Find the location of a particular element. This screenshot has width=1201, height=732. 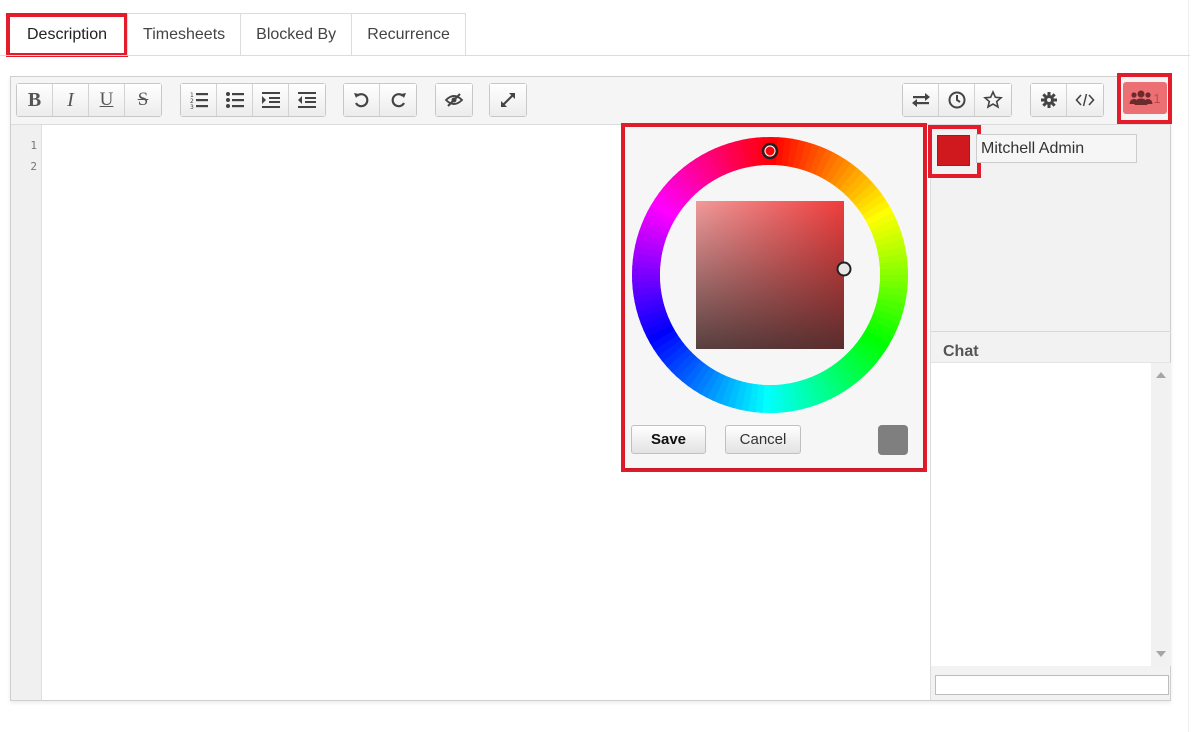

gear-icon is located at coordinates (1048, 100).